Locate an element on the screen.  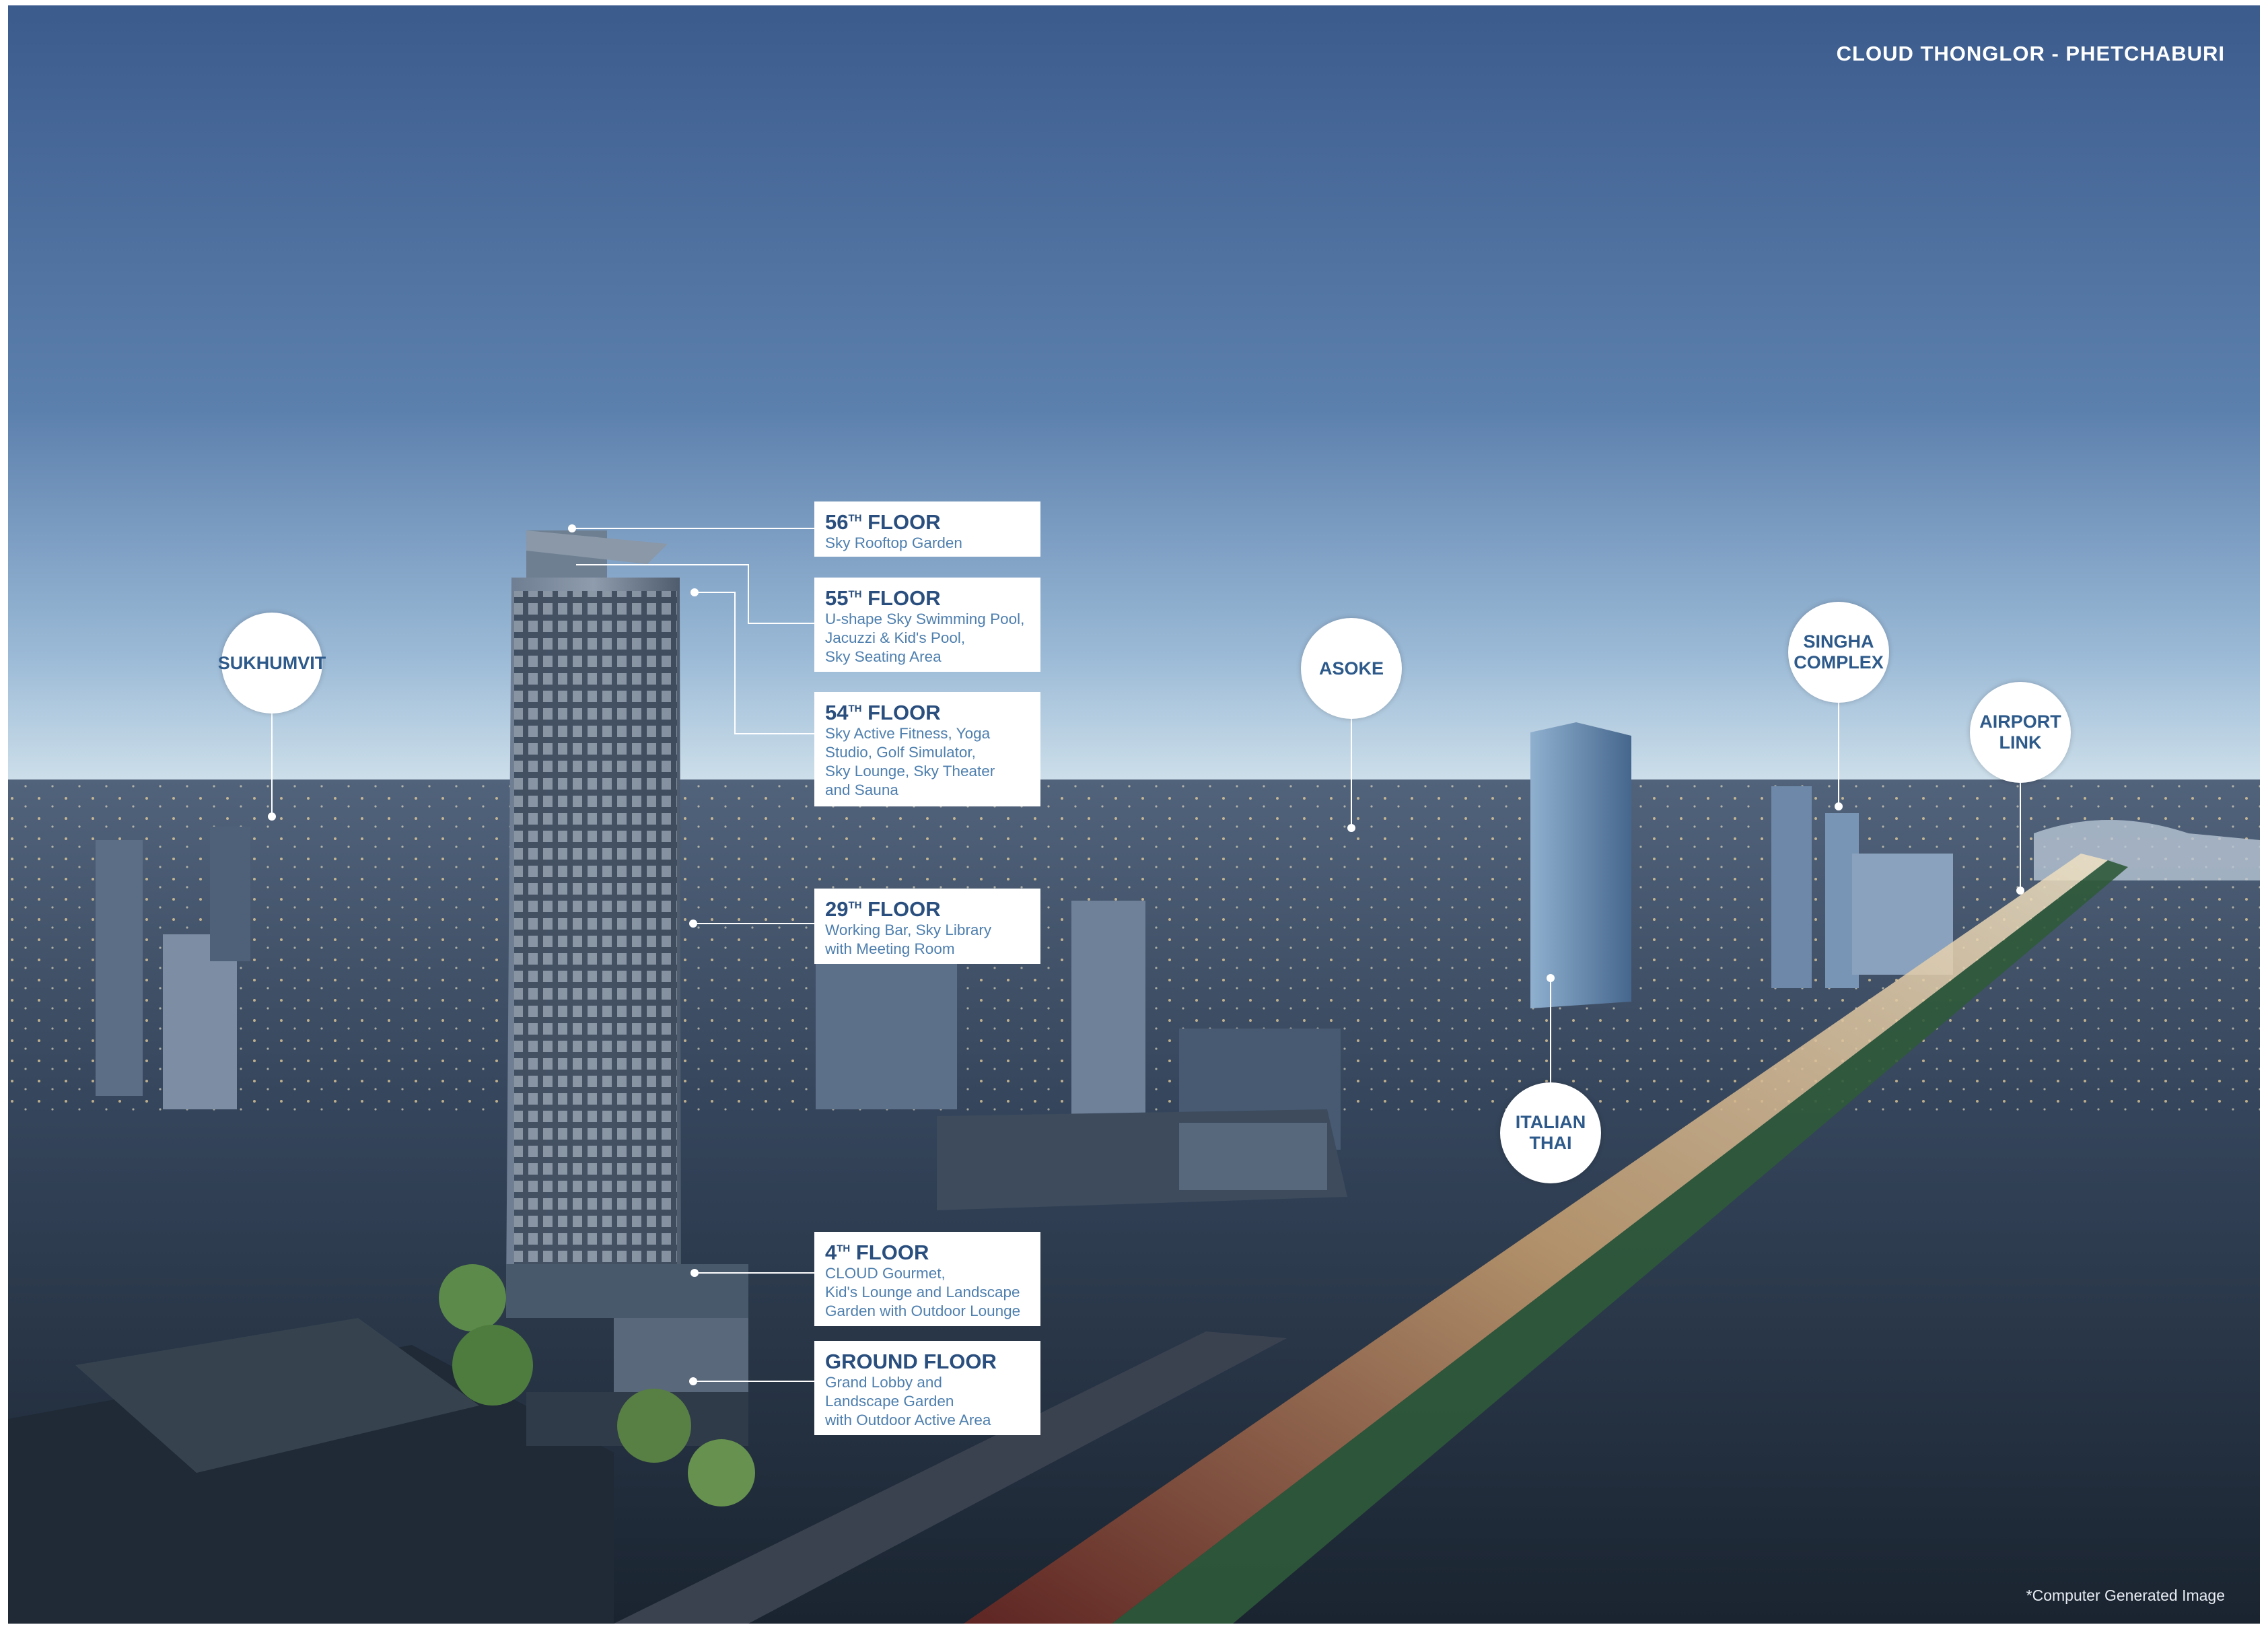
desc-line: with Outdoor Active Area is located at coordinates (908, 1420).